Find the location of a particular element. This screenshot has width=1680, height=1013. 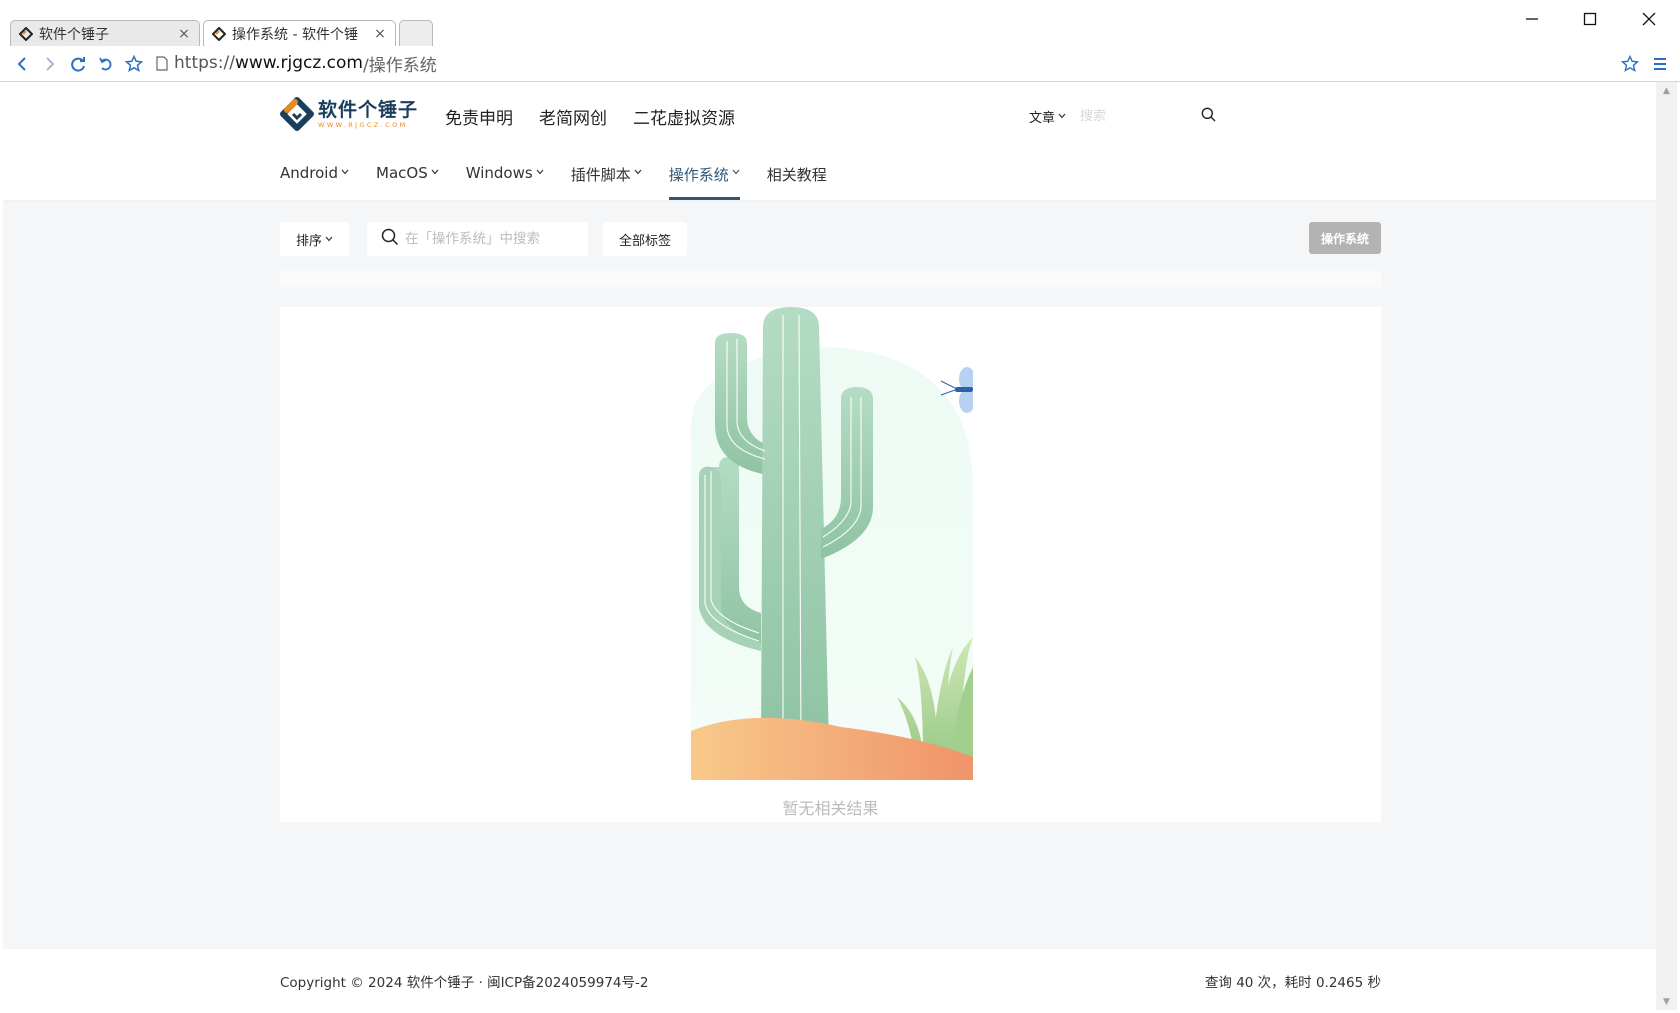

category-label: MacOS is located at coordinates (402, 173).